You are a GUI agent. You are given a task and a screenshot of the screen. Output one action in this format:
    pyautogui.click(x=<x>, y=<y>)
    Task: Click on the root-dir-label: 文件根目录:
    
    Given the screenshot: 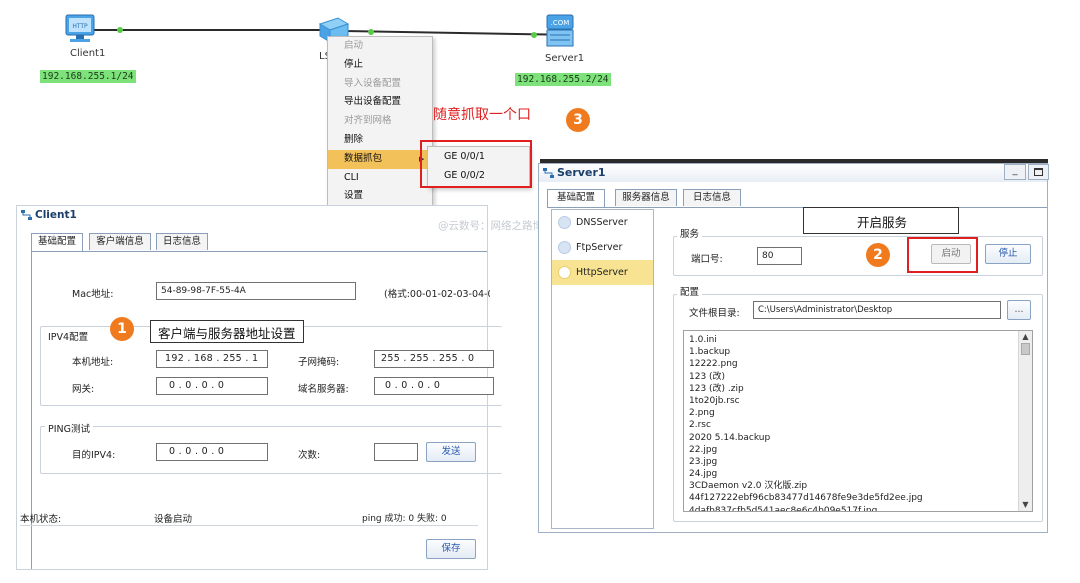 What is the action you would take?
    pyautogui.click(x=714, y=313)
    